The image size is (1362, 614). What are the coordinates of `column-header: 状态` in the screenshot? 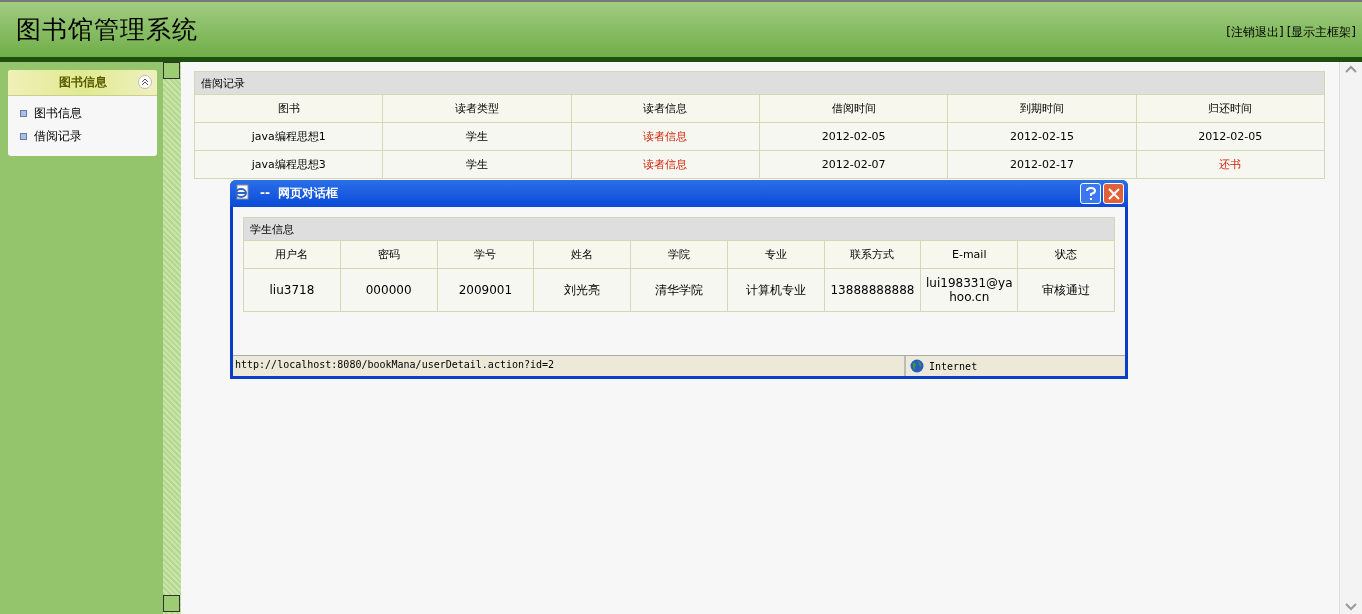 It's located at (1066, 254).